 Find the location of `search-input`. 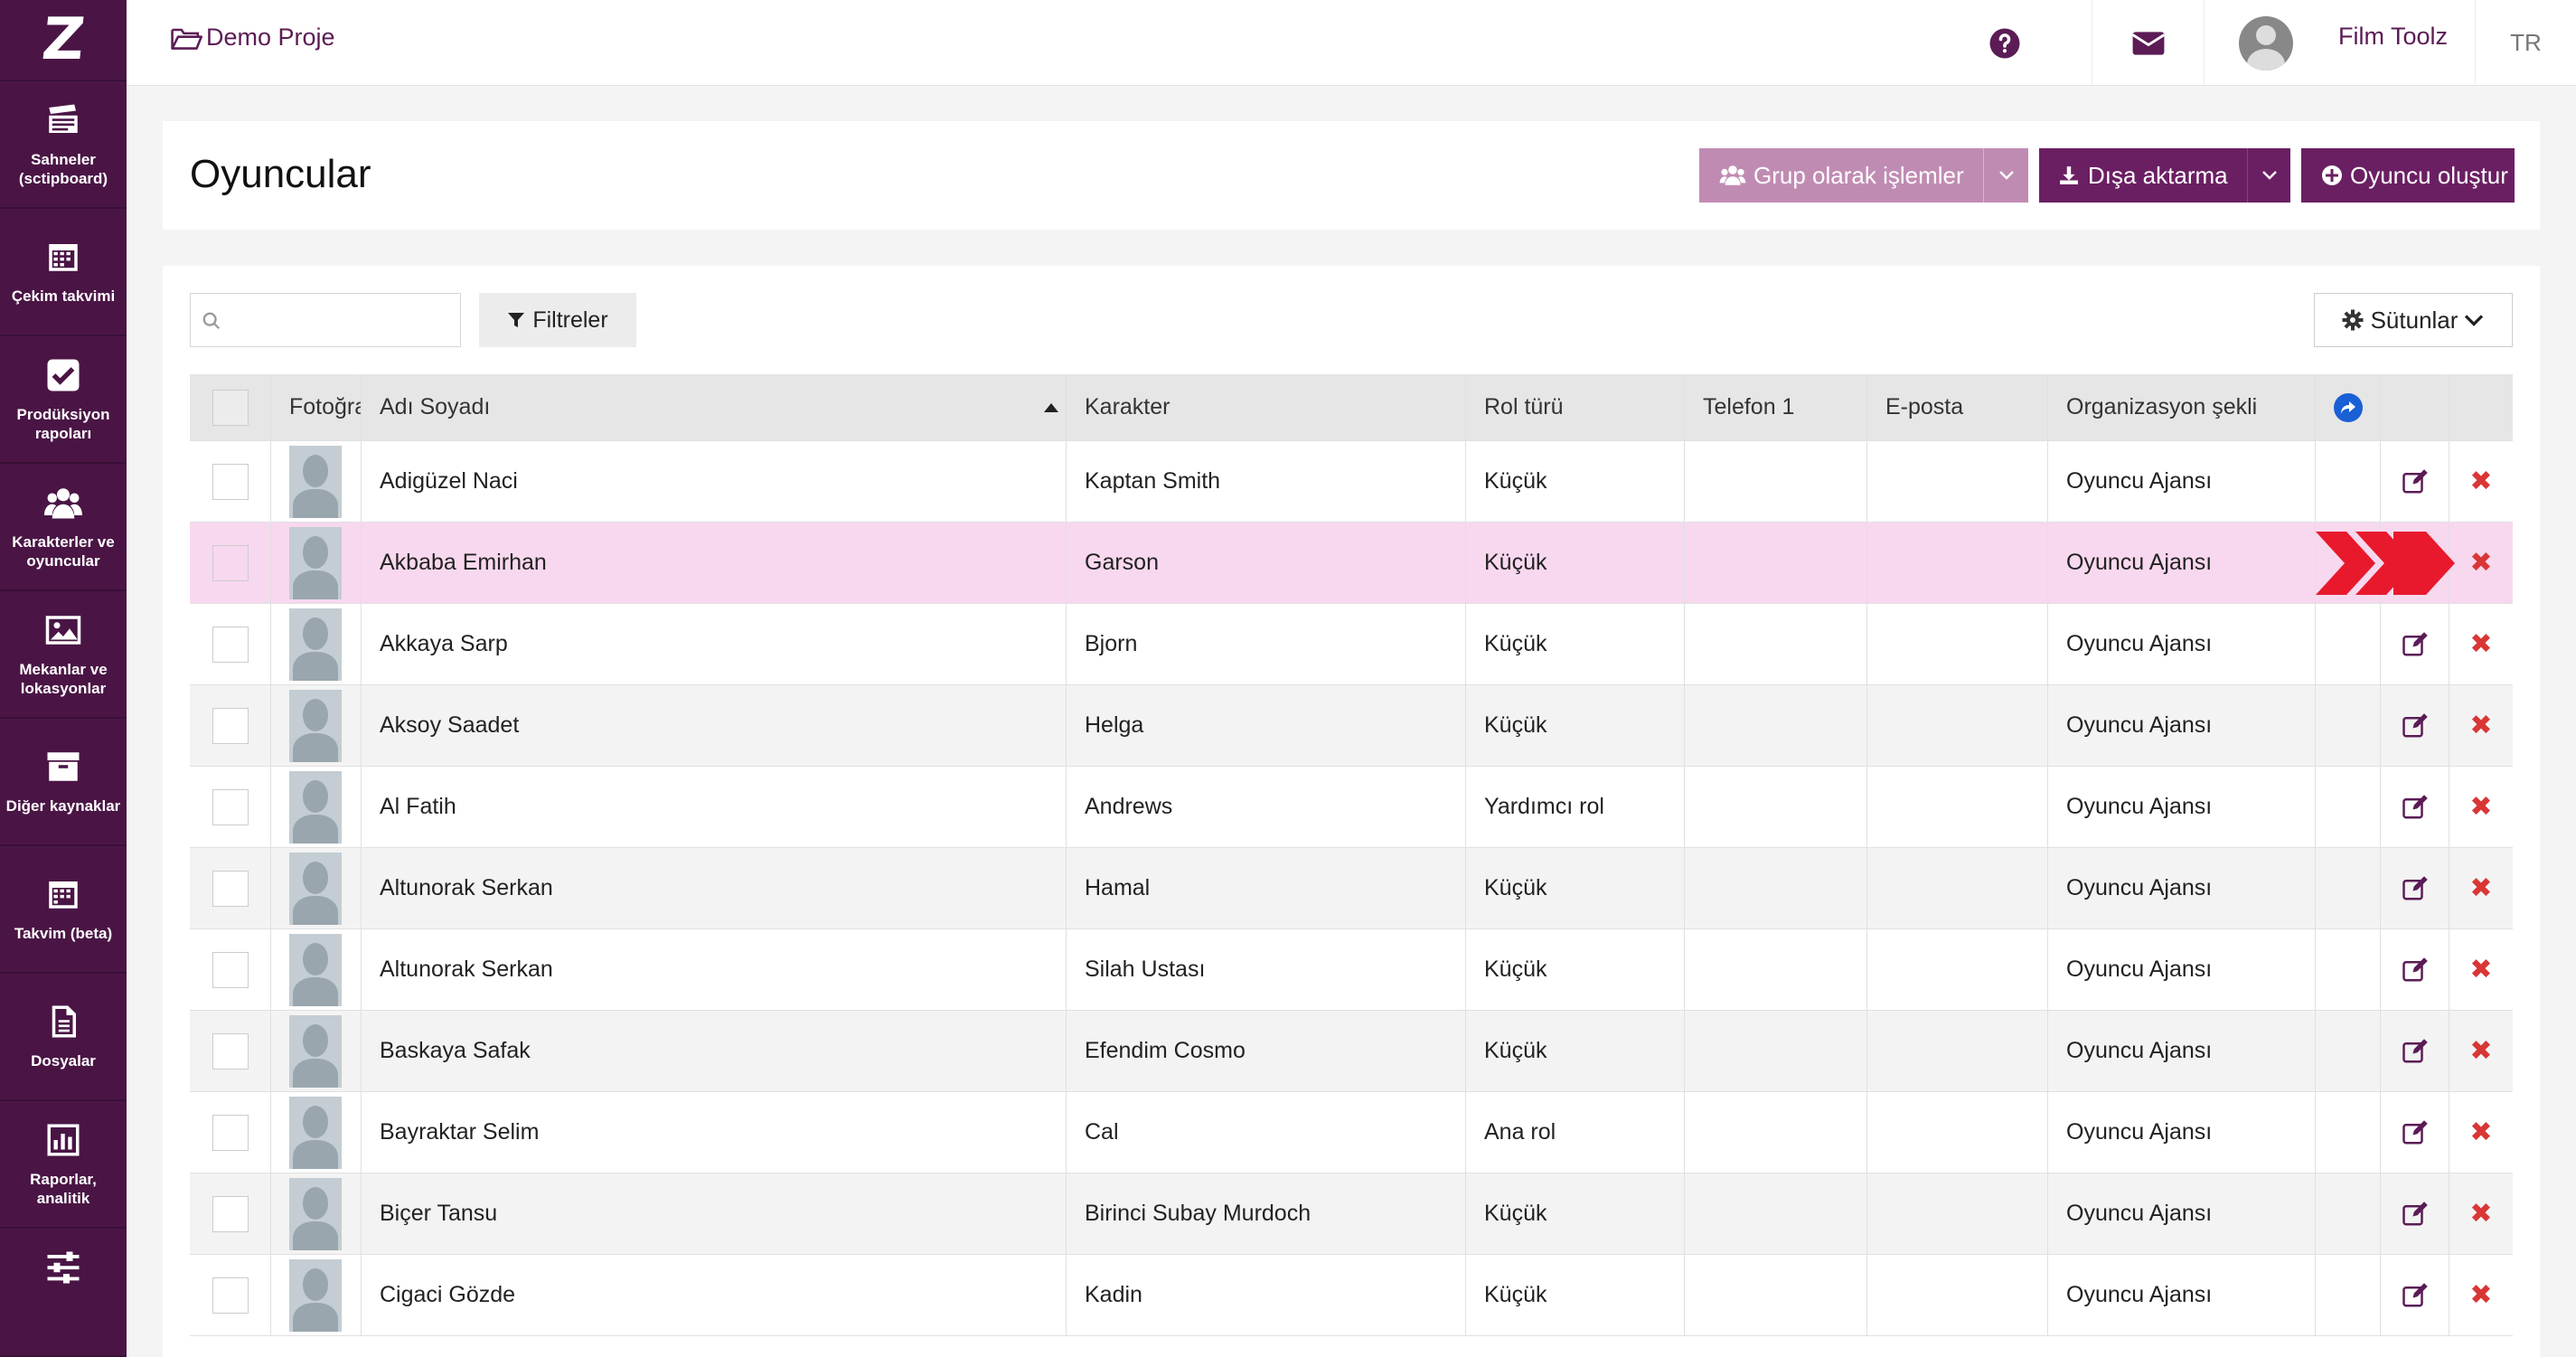

search-input is located at coordinates (339, 320).